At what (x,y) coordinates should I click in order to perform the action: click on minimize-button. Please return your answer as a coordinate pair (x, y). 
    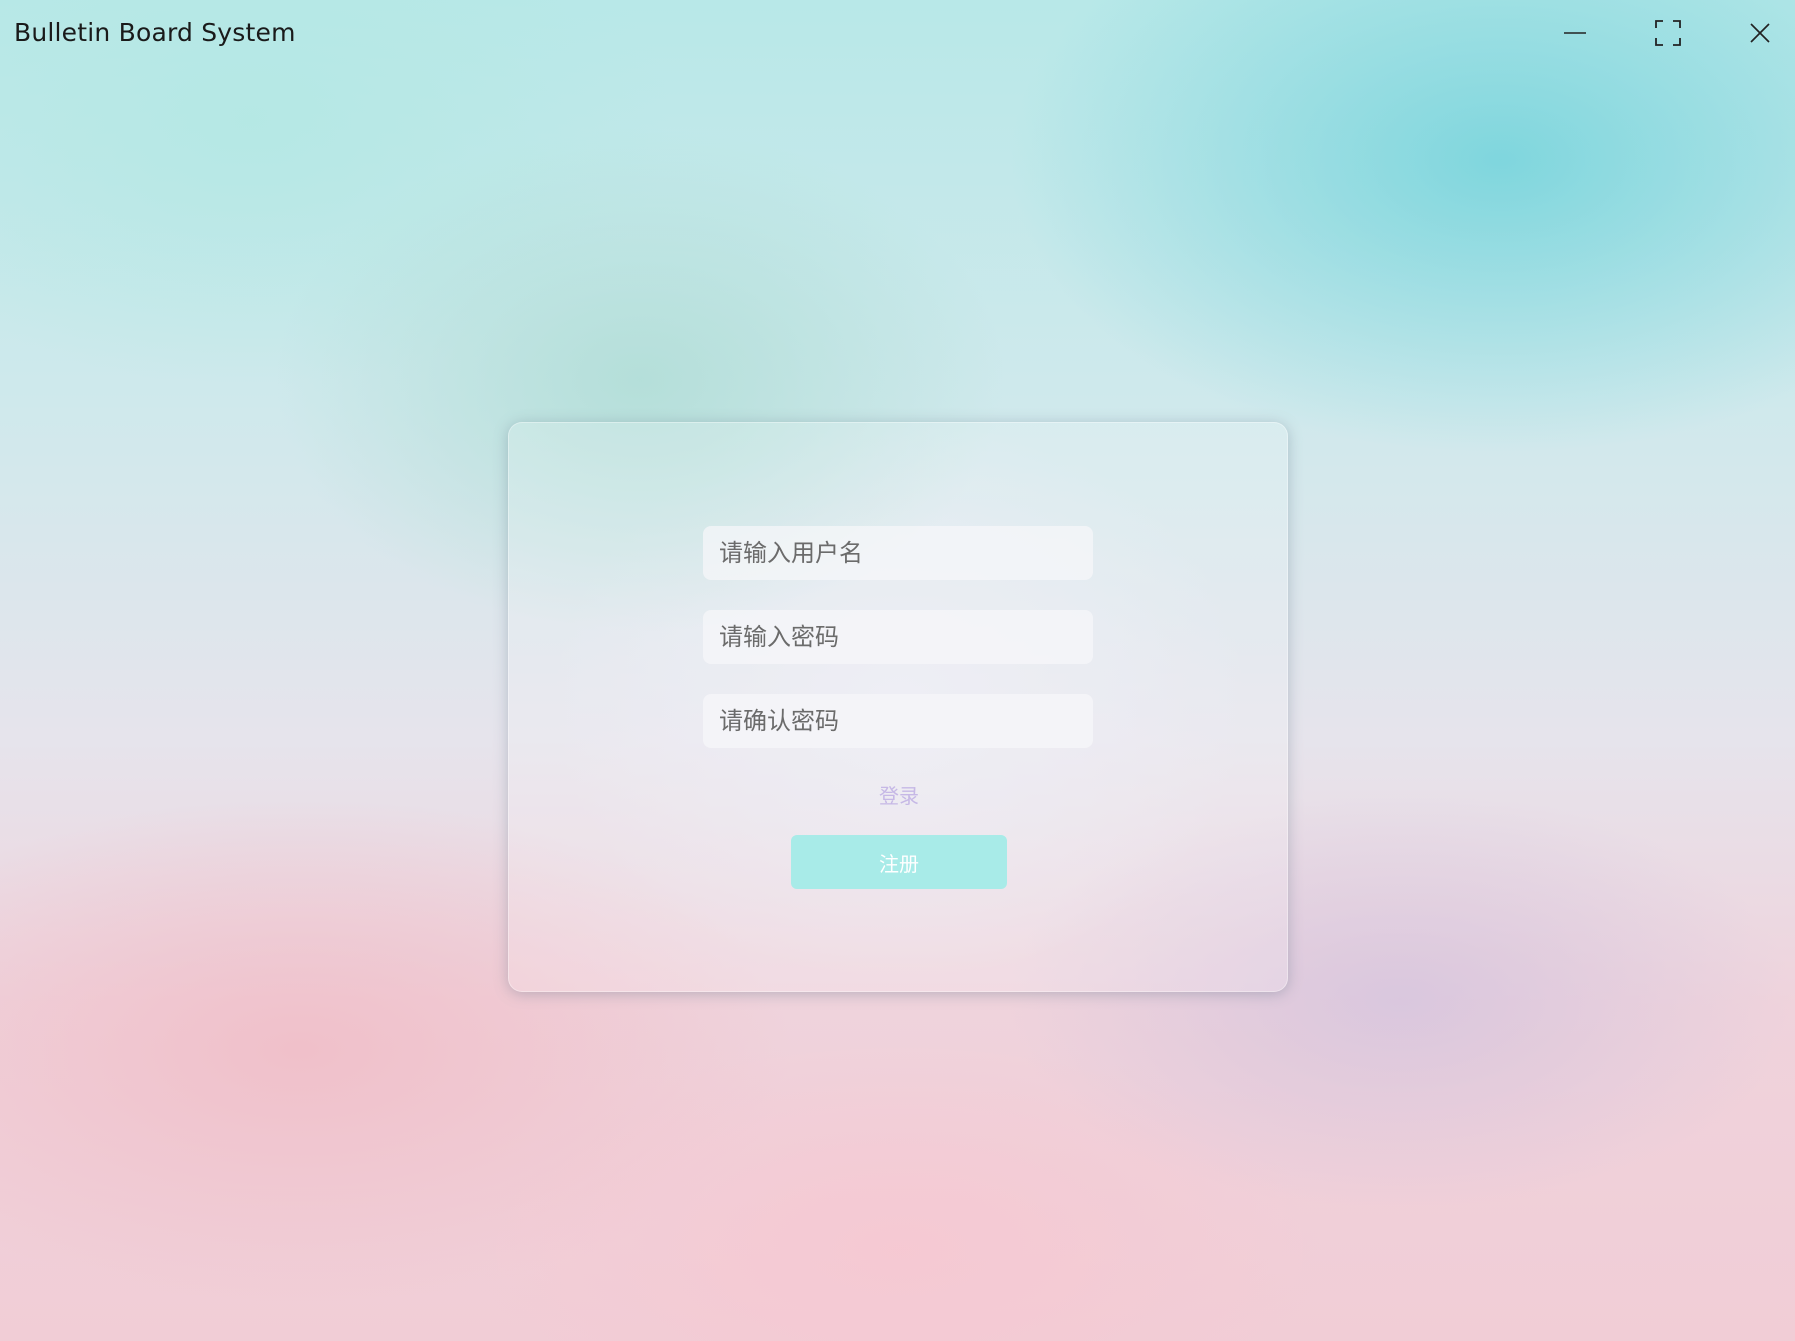
    Looking at the image, I should click on (1575, 33).